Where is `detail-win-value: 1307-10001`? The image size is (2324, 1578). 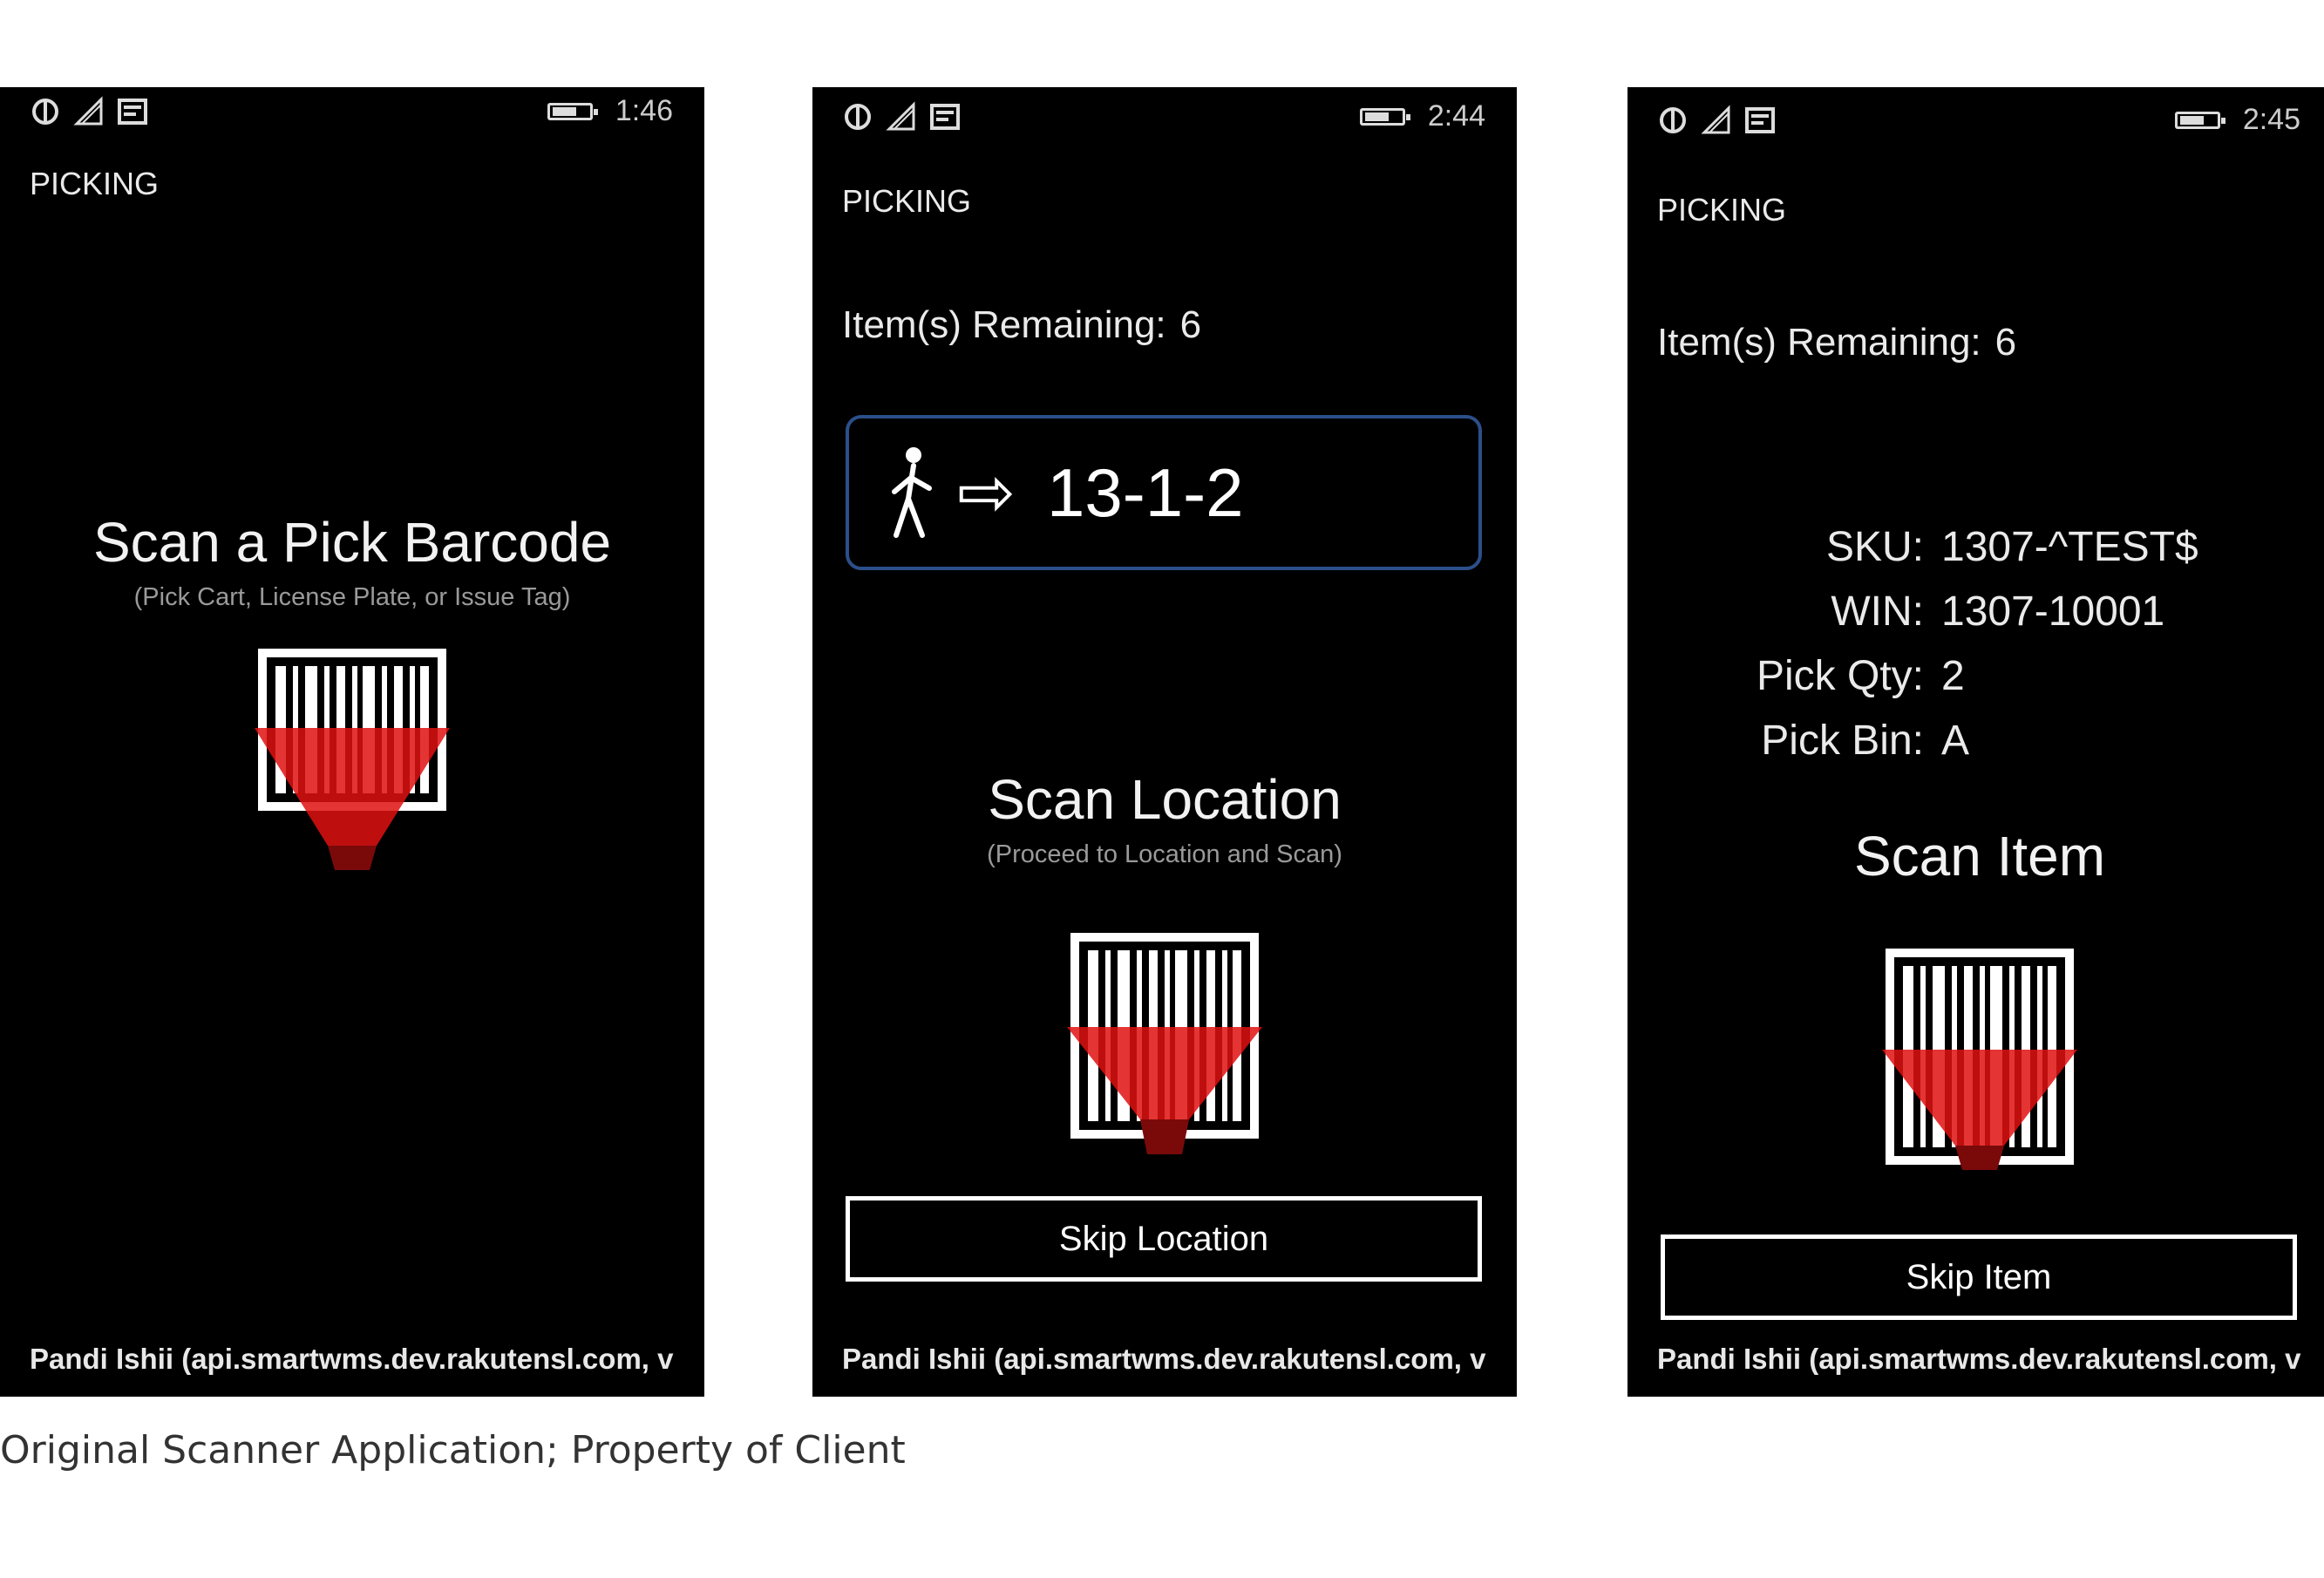 detail-win-value: 1307-10001 is located at coordinates (2053, 611).